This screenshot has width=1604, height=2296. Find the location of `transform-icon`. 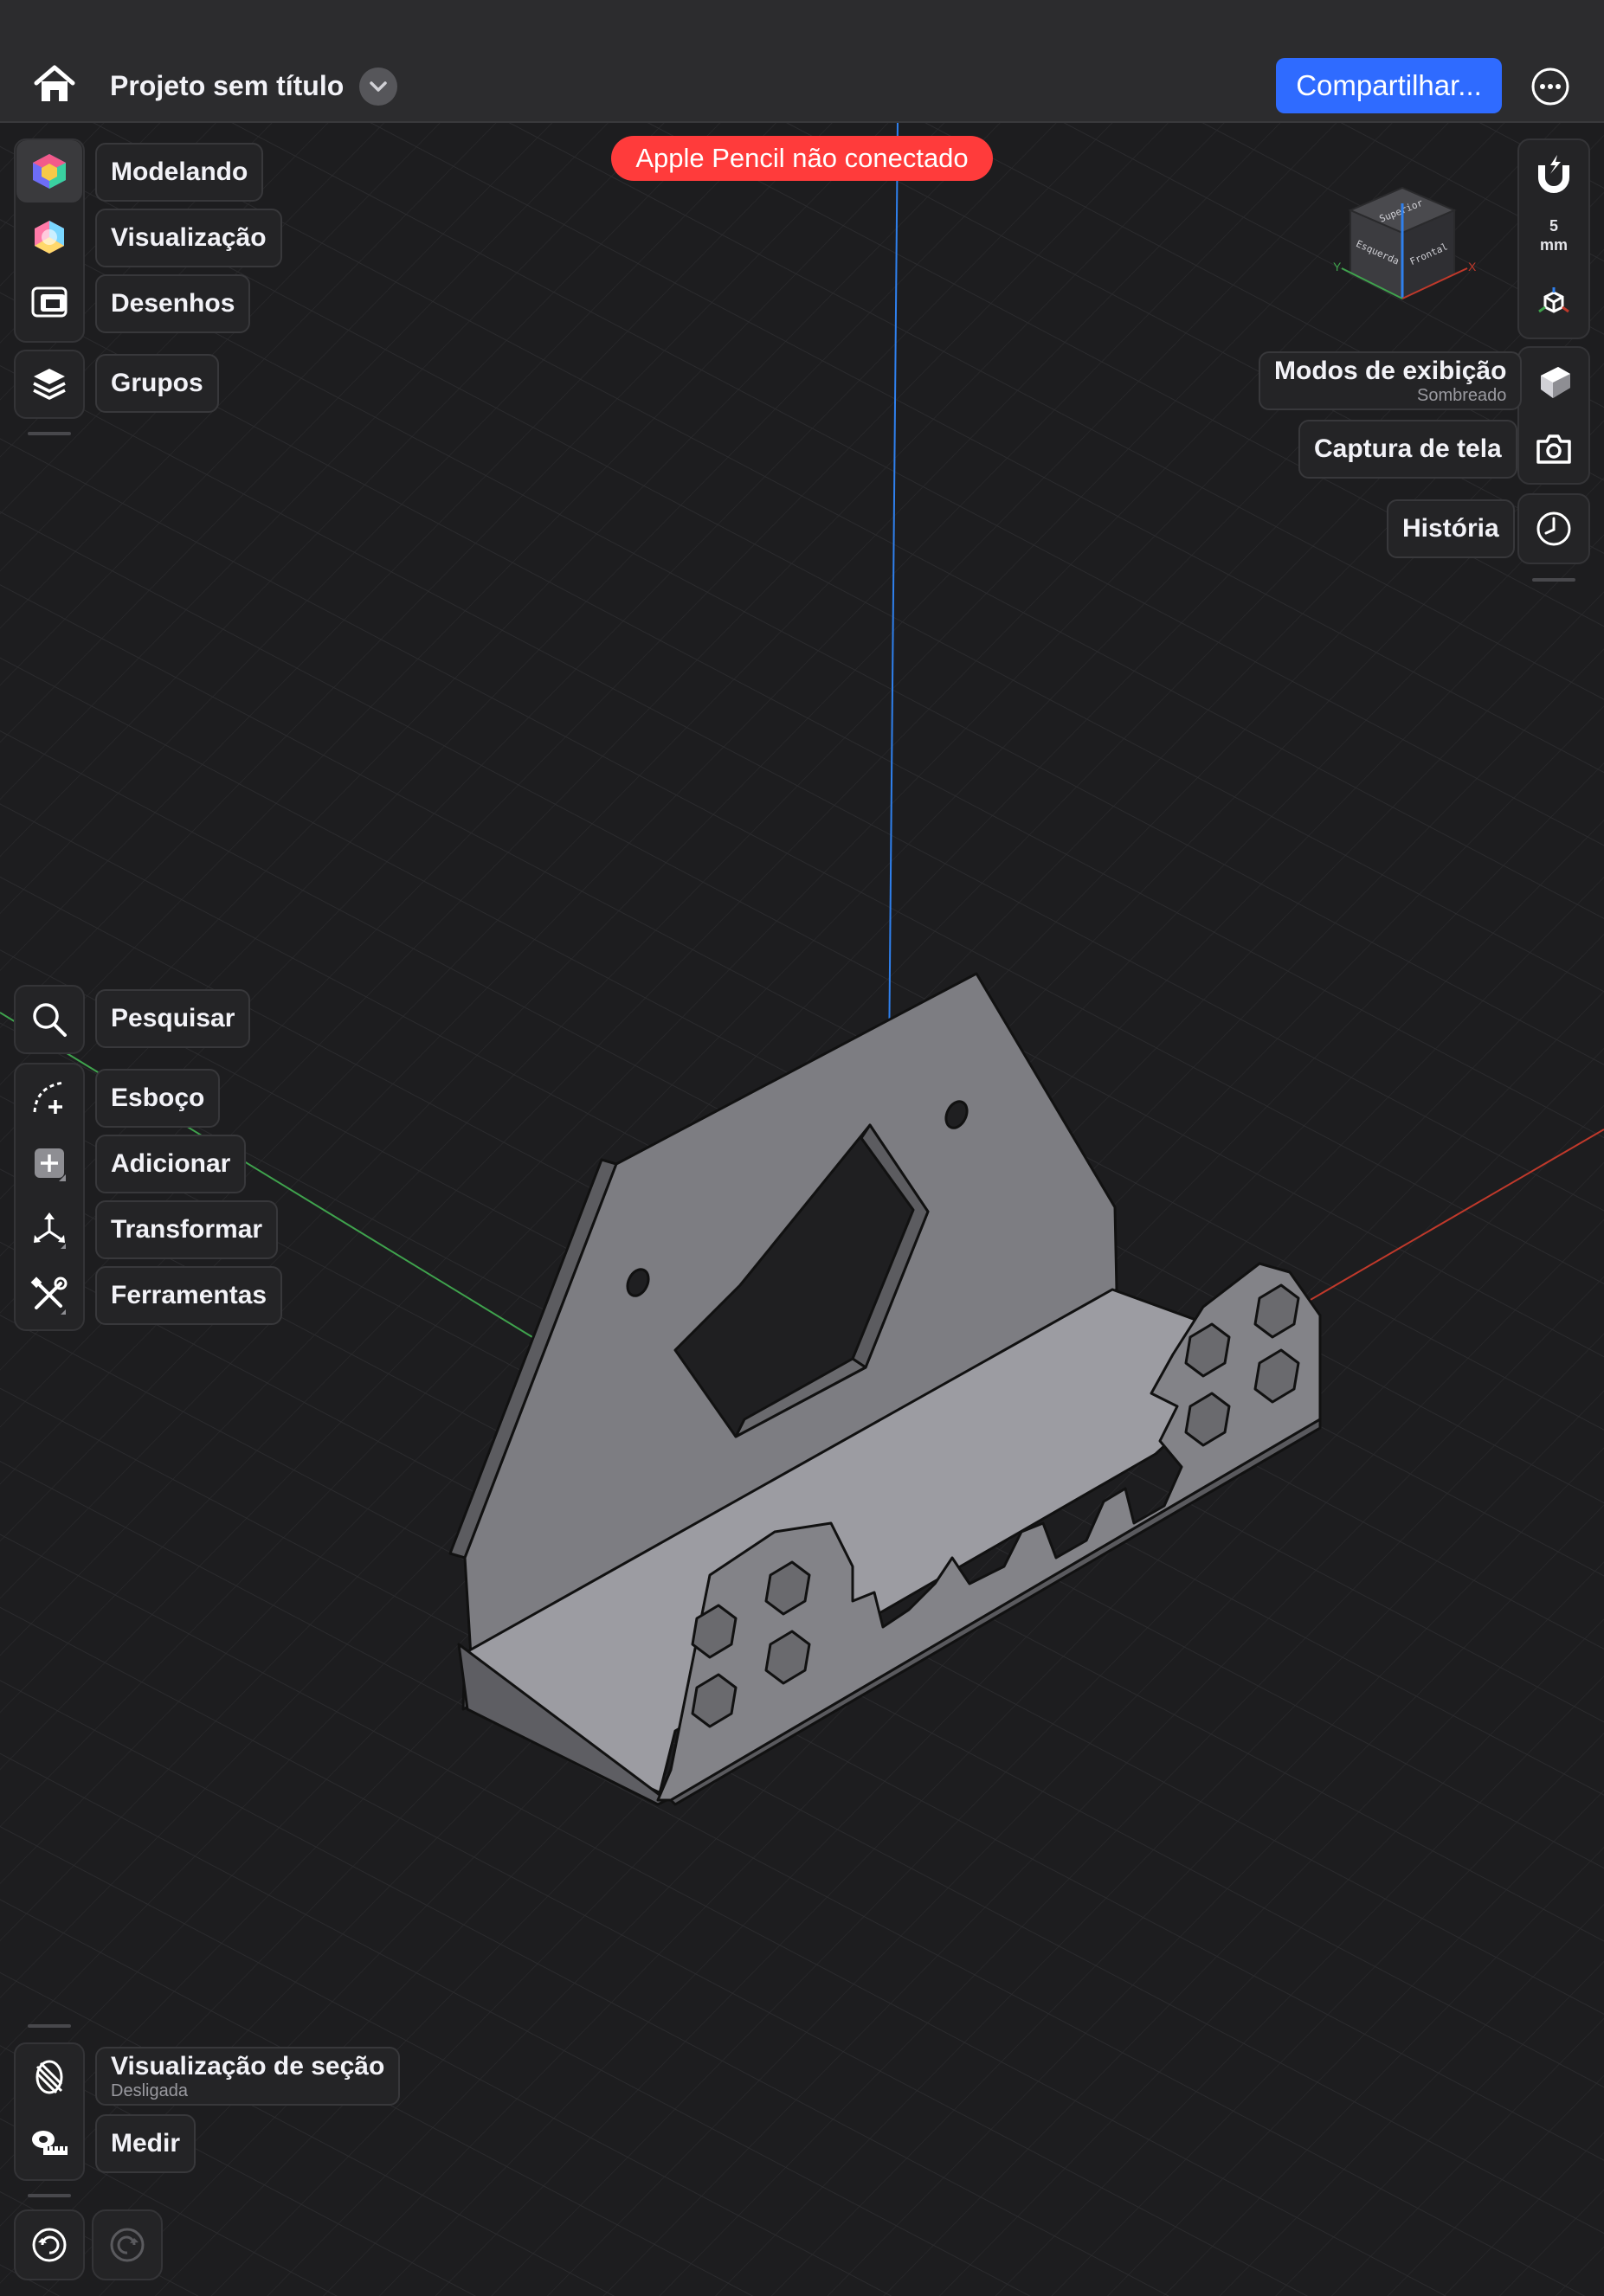

transform-icon is located at coordinates (50, 1230).